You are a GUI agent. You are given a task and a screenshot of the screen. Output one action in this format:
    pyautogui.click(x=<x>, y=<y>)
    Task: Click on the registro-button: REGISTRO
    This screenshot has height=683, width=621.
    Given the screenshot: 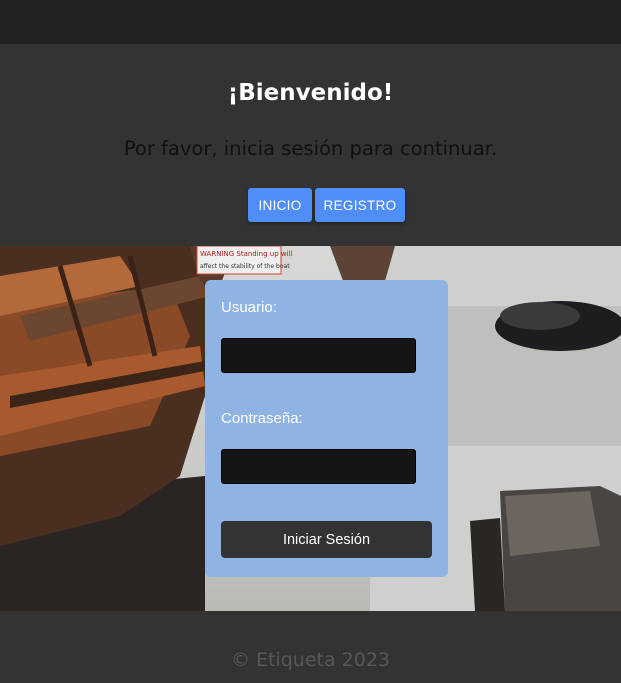 What is the action you would take?
    pyautogui.click(x=360, y=205)
    